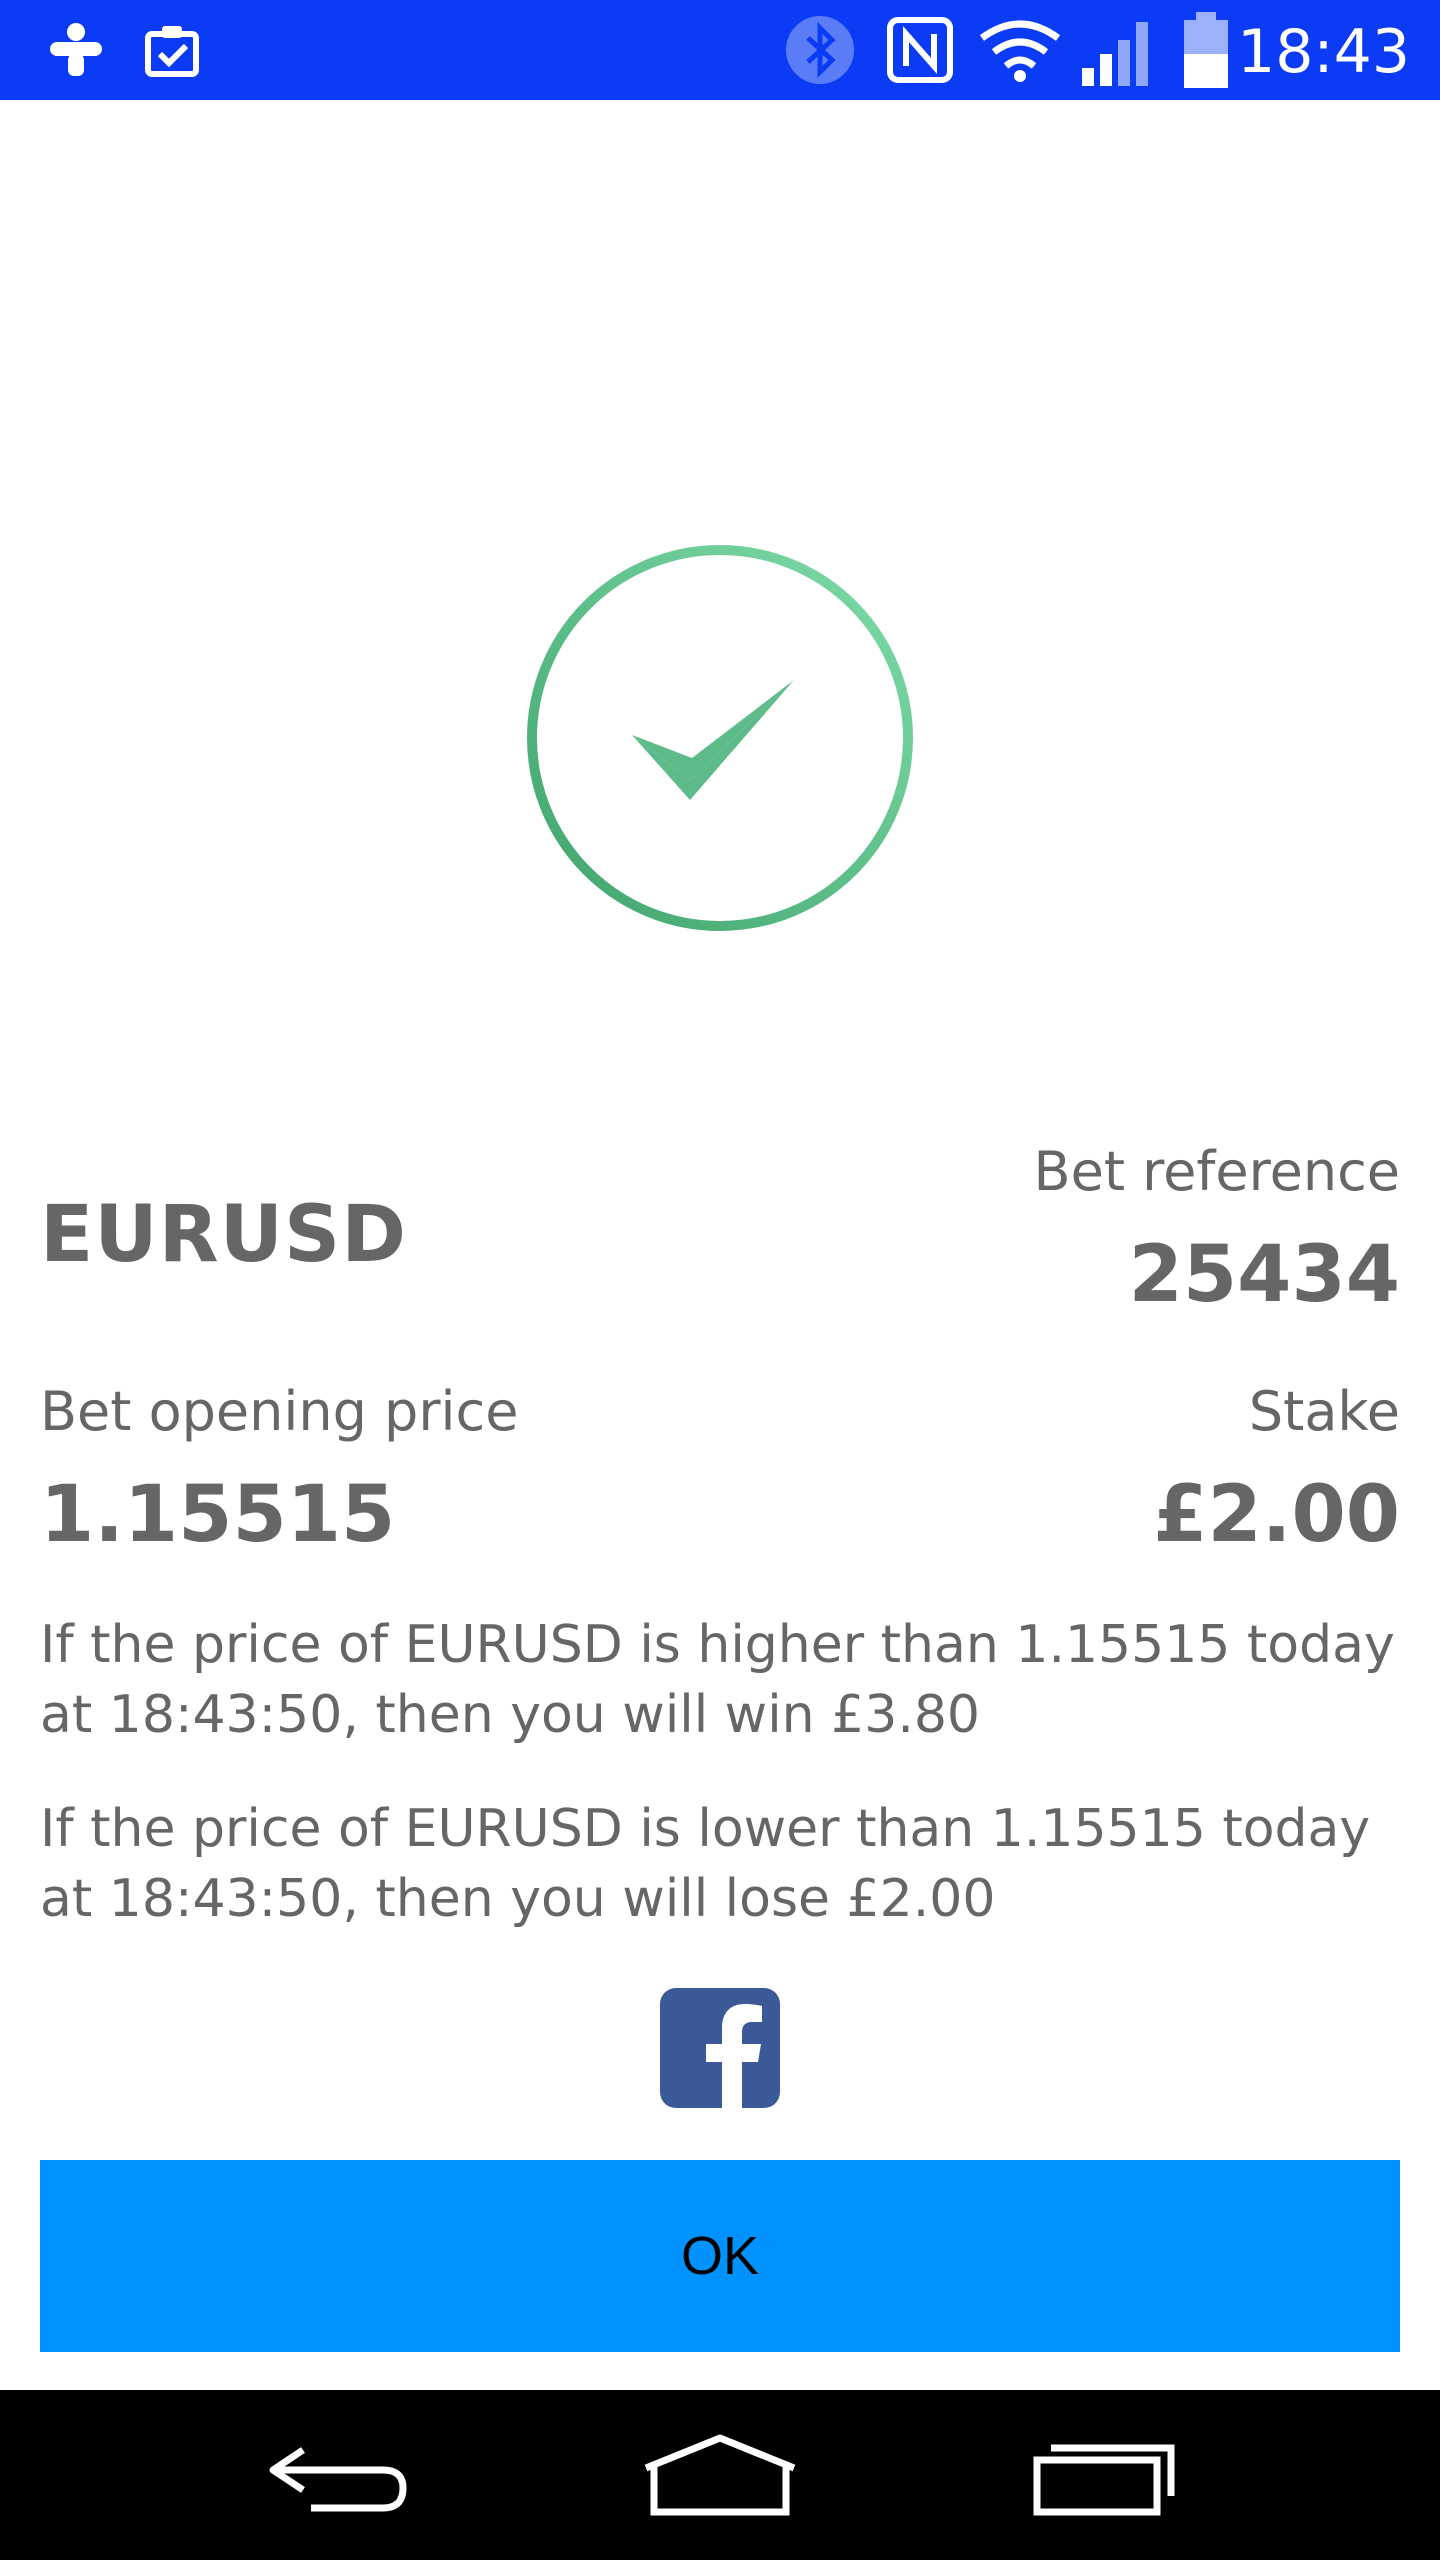 The image size is (1440, 2560). I want to click on back-button, so click(338, 2475).